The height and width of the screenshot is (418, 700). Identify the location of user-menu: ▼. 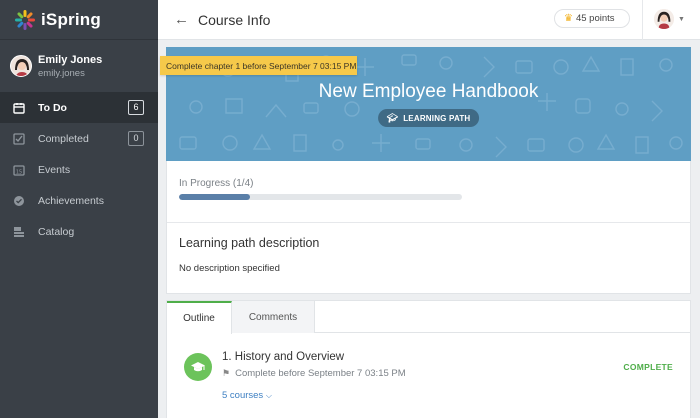
(669, 19).